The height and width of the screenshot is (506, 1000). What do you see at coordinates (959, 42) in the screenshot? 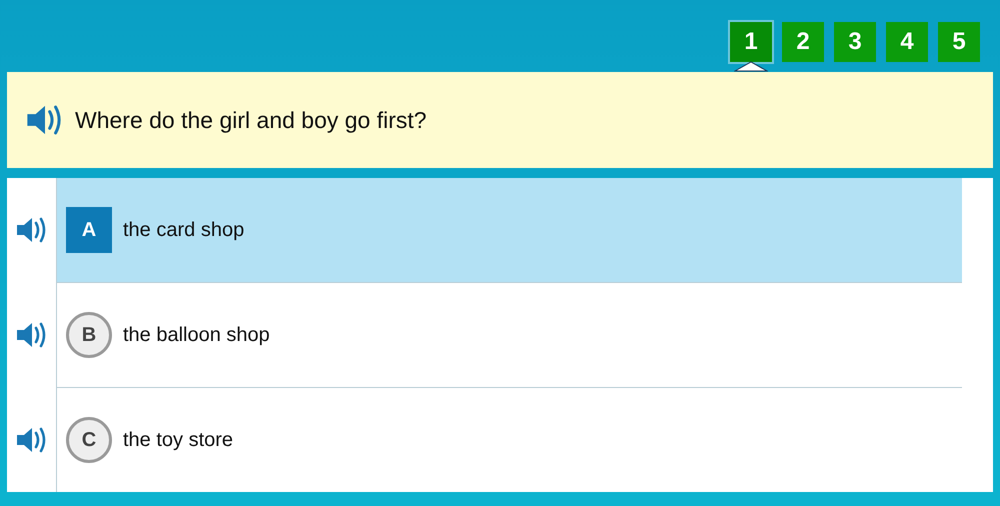
I see `question-tab: 5` at bounding box center [959, 42].